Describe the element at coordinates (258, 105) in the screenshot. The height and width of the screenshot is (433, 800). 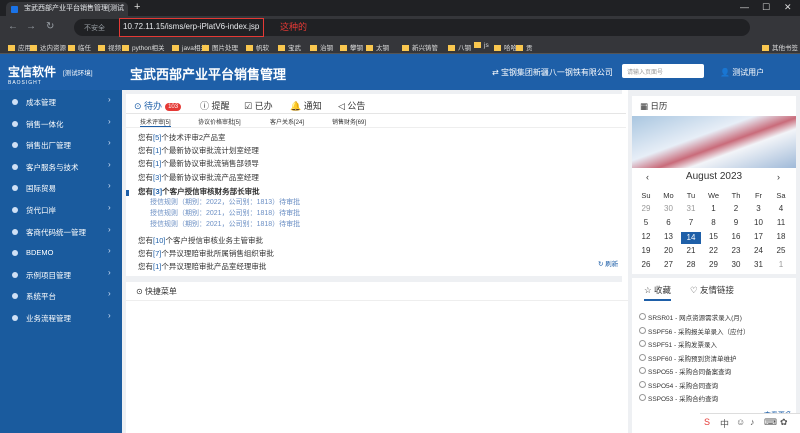
I see `tab-done: ☑ 已办` at that location.